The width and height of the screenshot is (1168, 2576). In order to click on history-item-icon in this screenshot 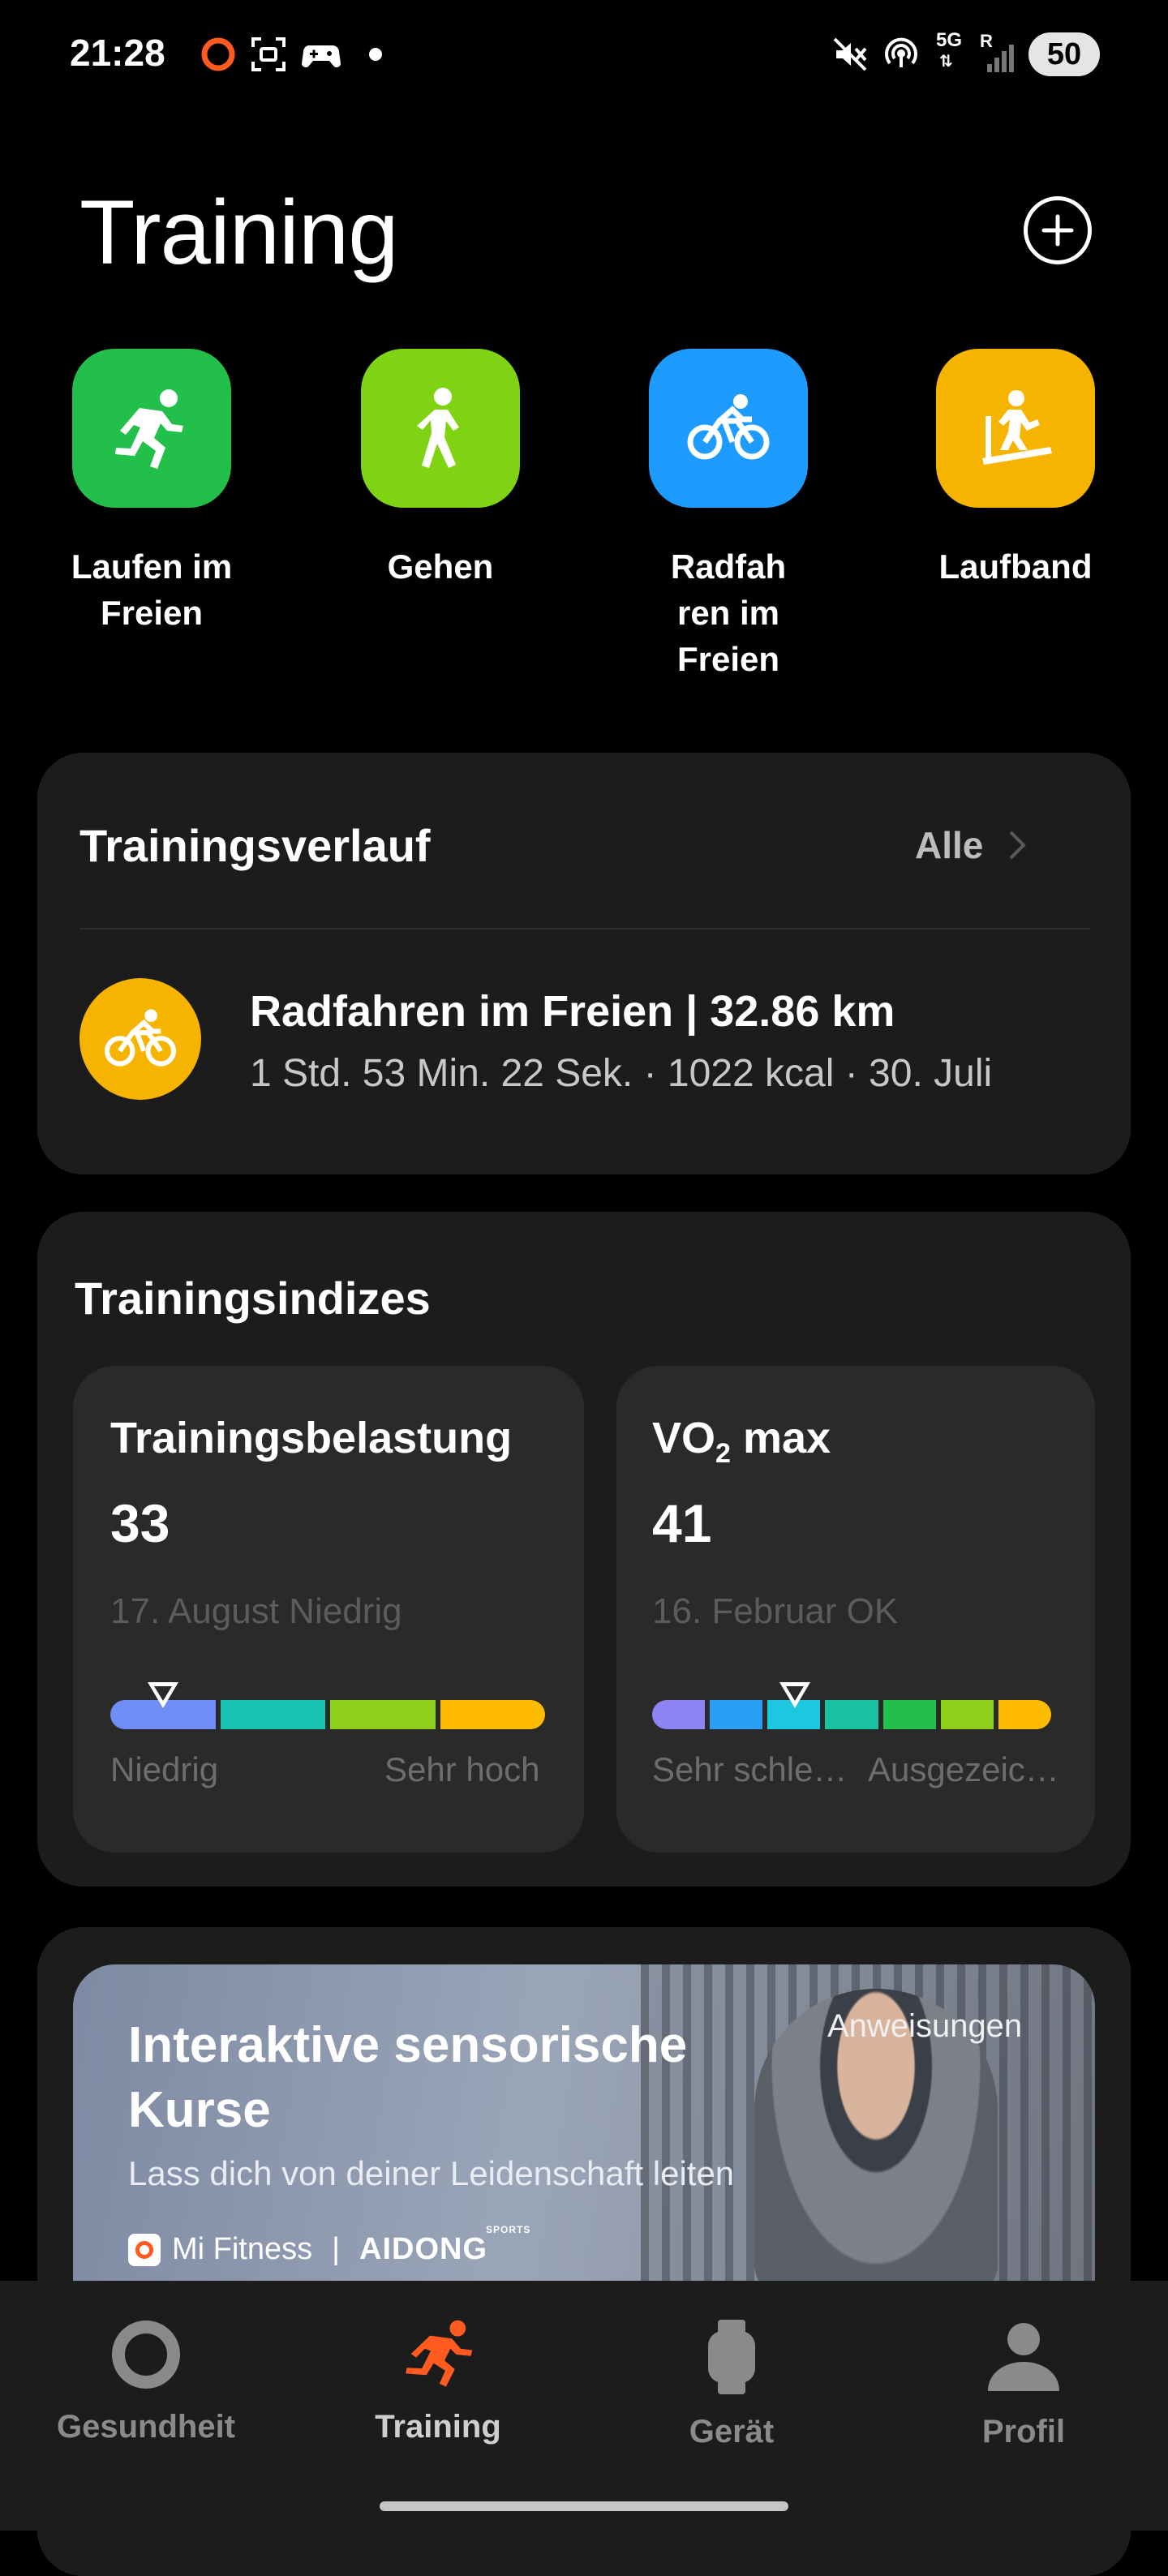, I will do `click(140, 1039)`.